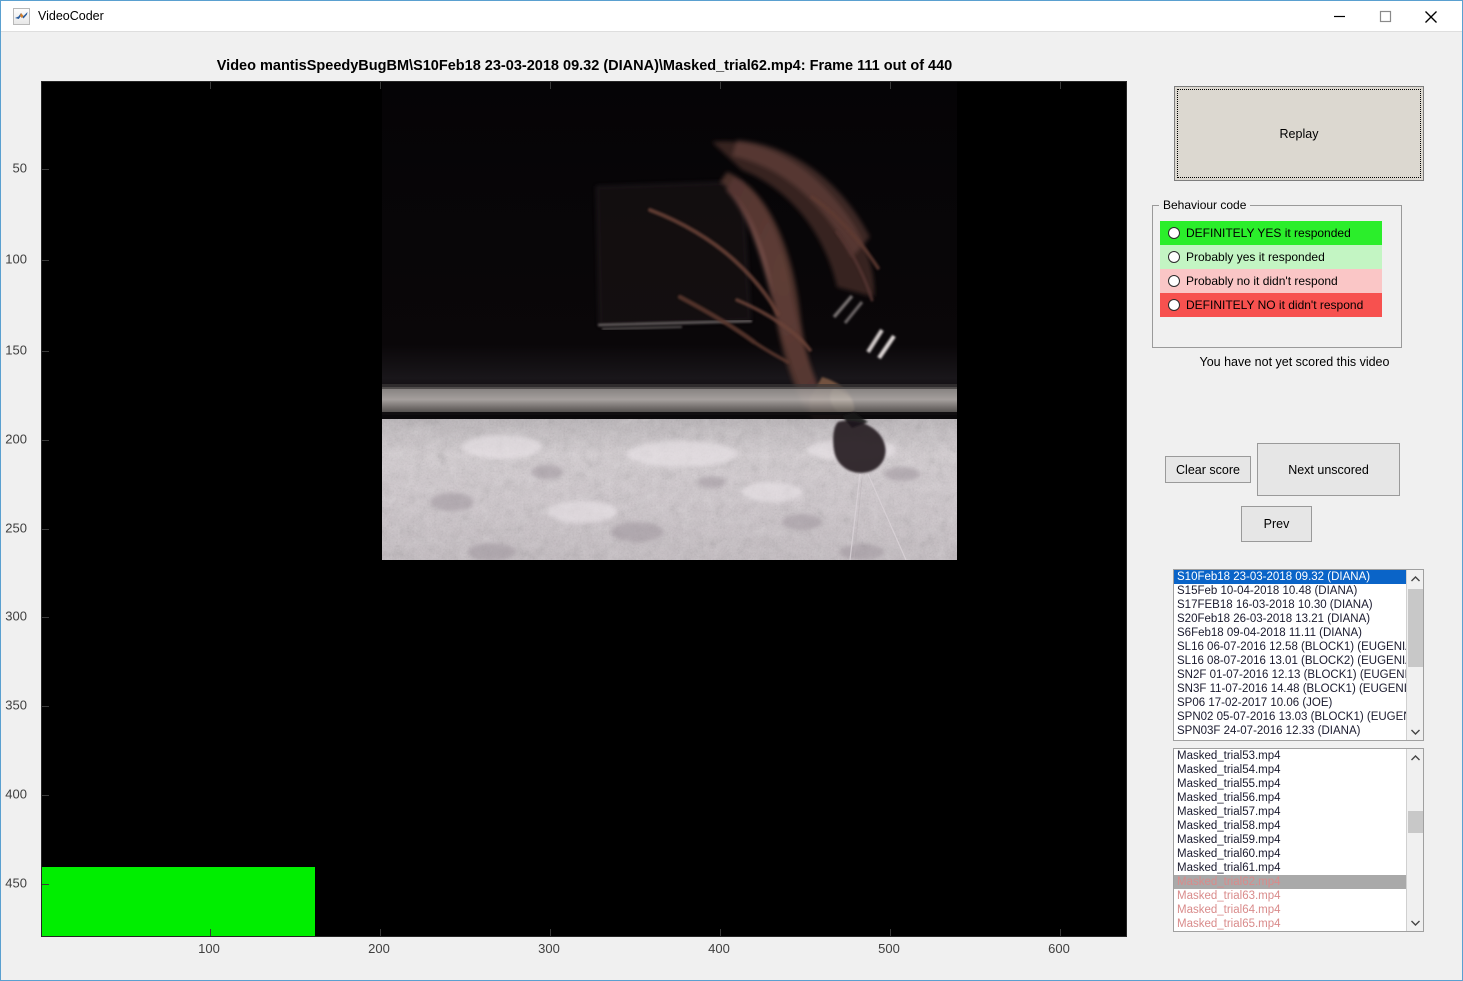 The image size is (1463, 981). I want to click on behaviour-option-definitely-yes: DEFINITELY YES it responded, so click(1271, 233).